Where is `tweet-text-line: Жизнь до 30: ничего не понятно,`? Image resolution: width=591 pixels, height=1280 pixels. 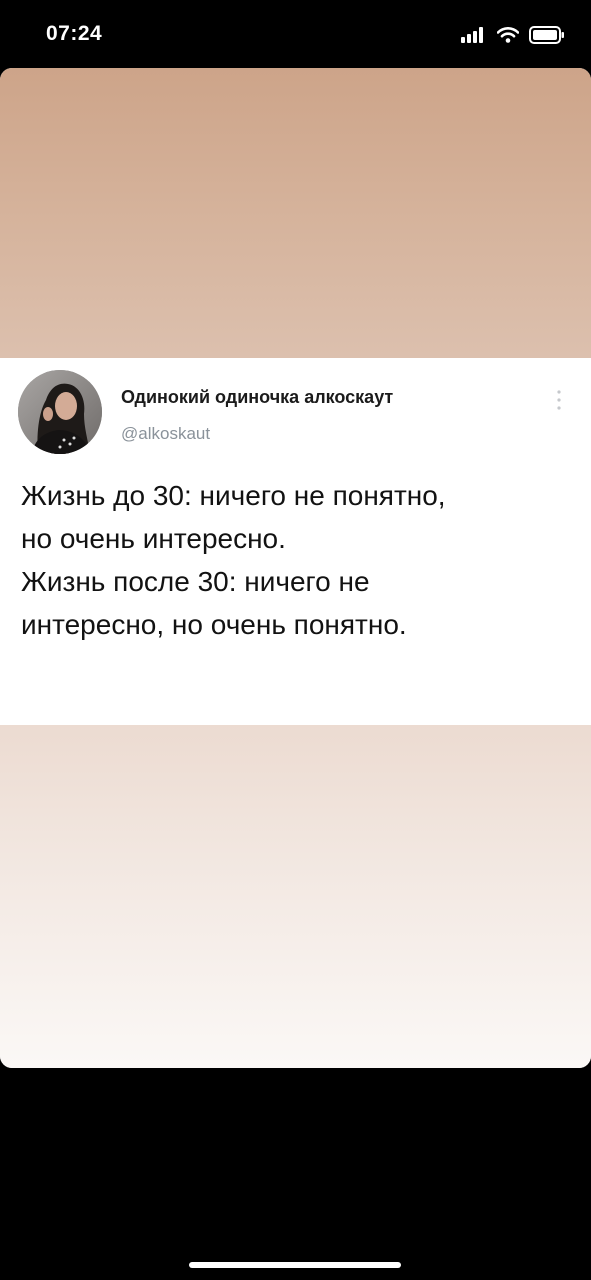
tweet-text-line: Жизнь до 30: ничего не понятно, is located at coordinates (233, 495).